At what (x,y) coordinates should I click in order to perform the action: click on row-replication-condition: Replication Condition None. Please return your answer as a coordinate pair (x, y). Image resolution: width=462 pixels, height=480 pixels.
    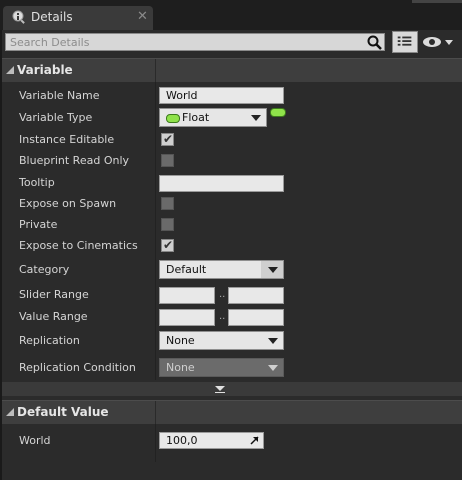
    Looking at the image, I should click on (232, 359).